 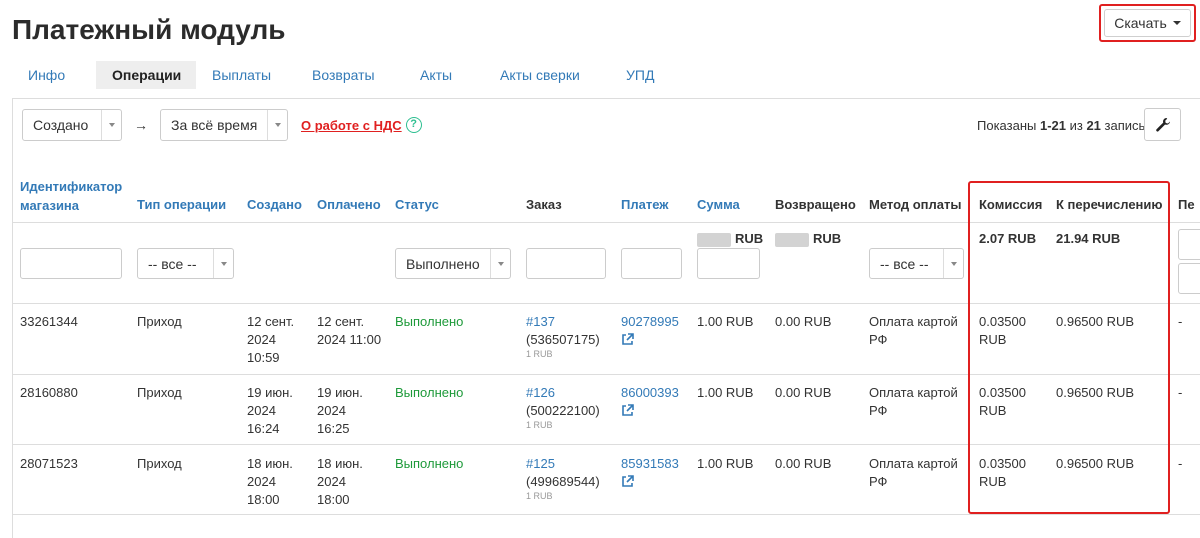 What do you see at coordinates (725, 321) in the screenshot?
I see `row-1-amount: 1.00 RUB` at bounding box center [725, 321].